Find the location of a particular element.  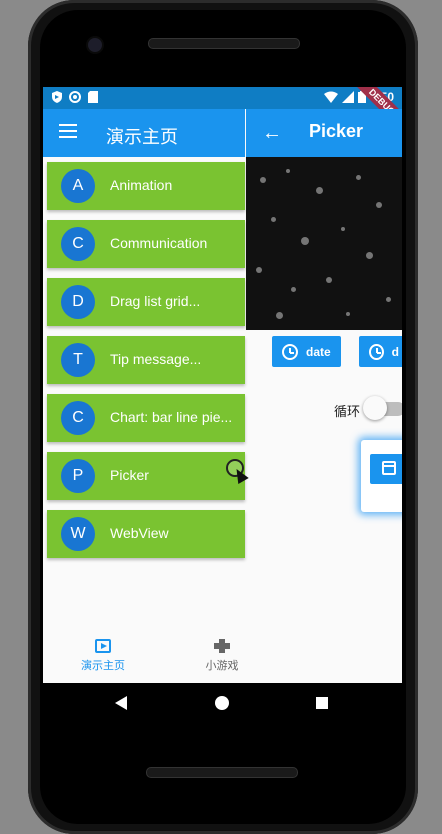

avatar: D is located at coordinates (78, 302).